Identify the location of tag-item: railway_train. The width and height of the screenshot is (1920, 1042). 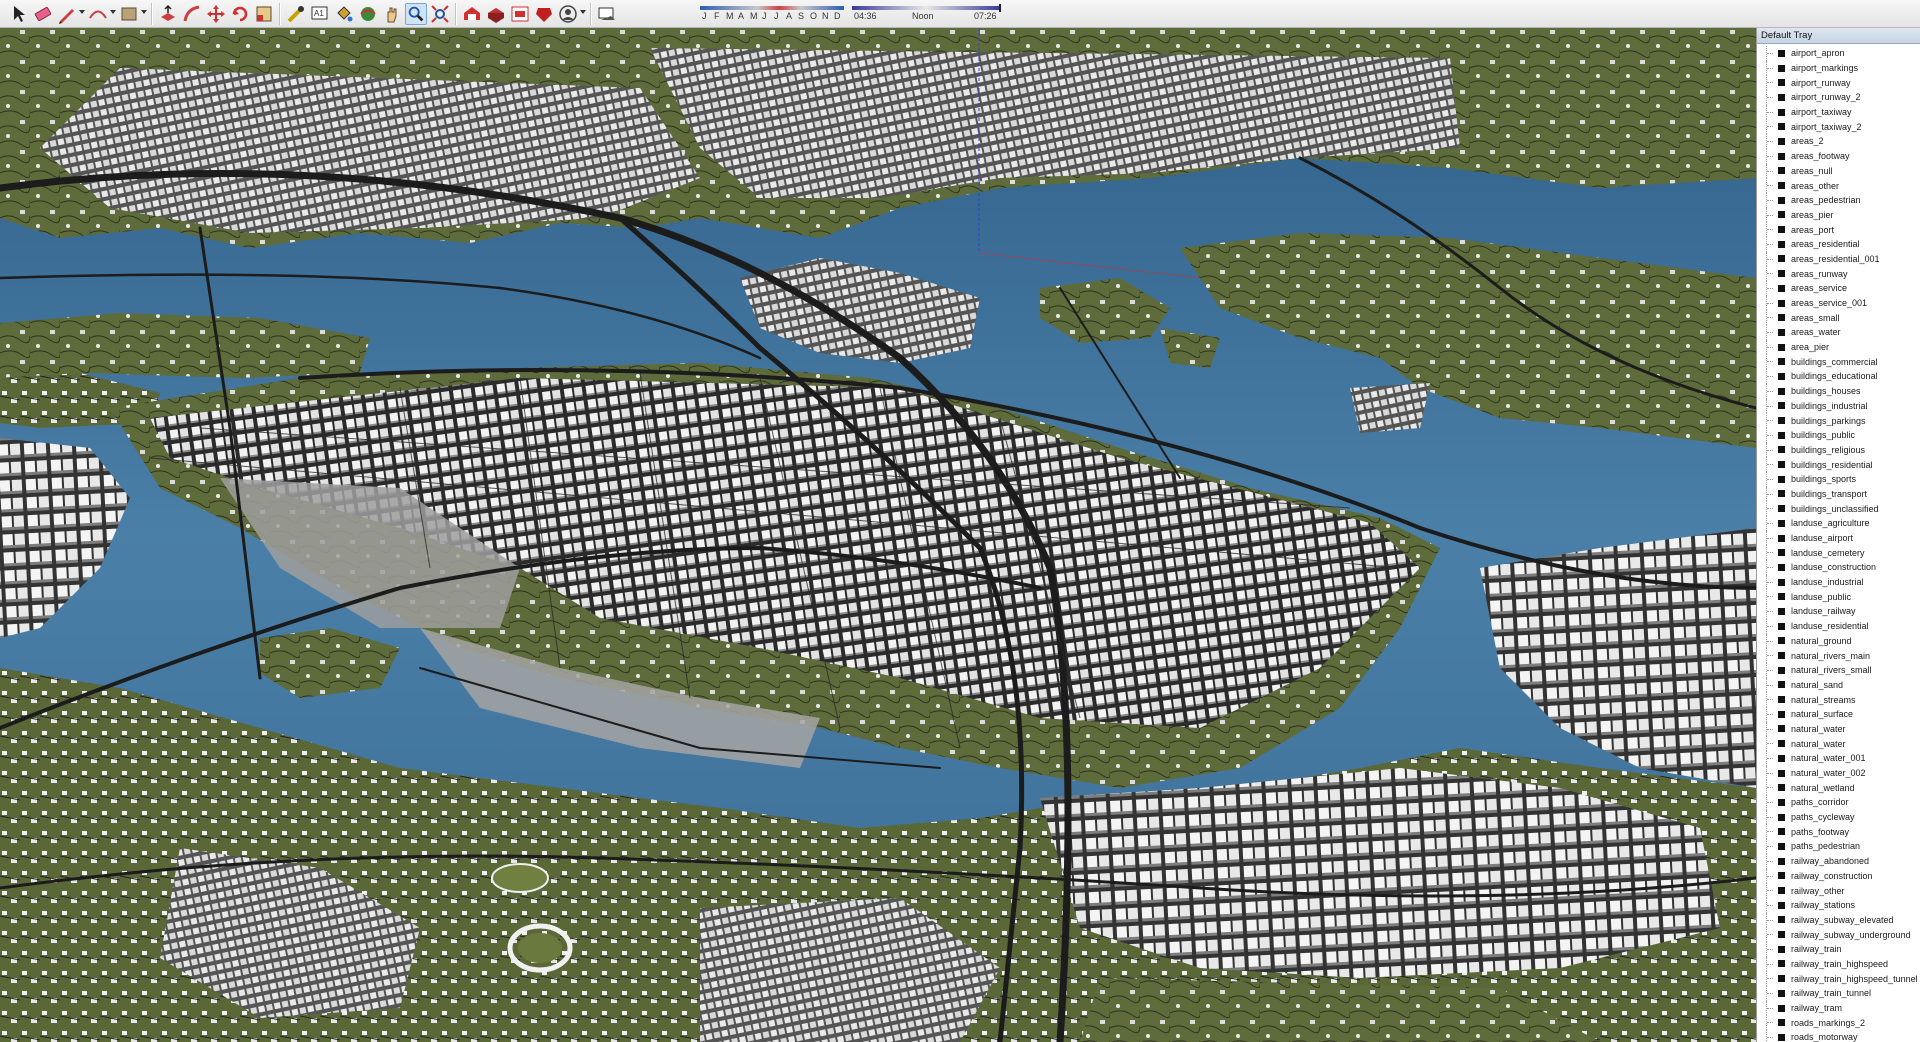
(1838, 949).